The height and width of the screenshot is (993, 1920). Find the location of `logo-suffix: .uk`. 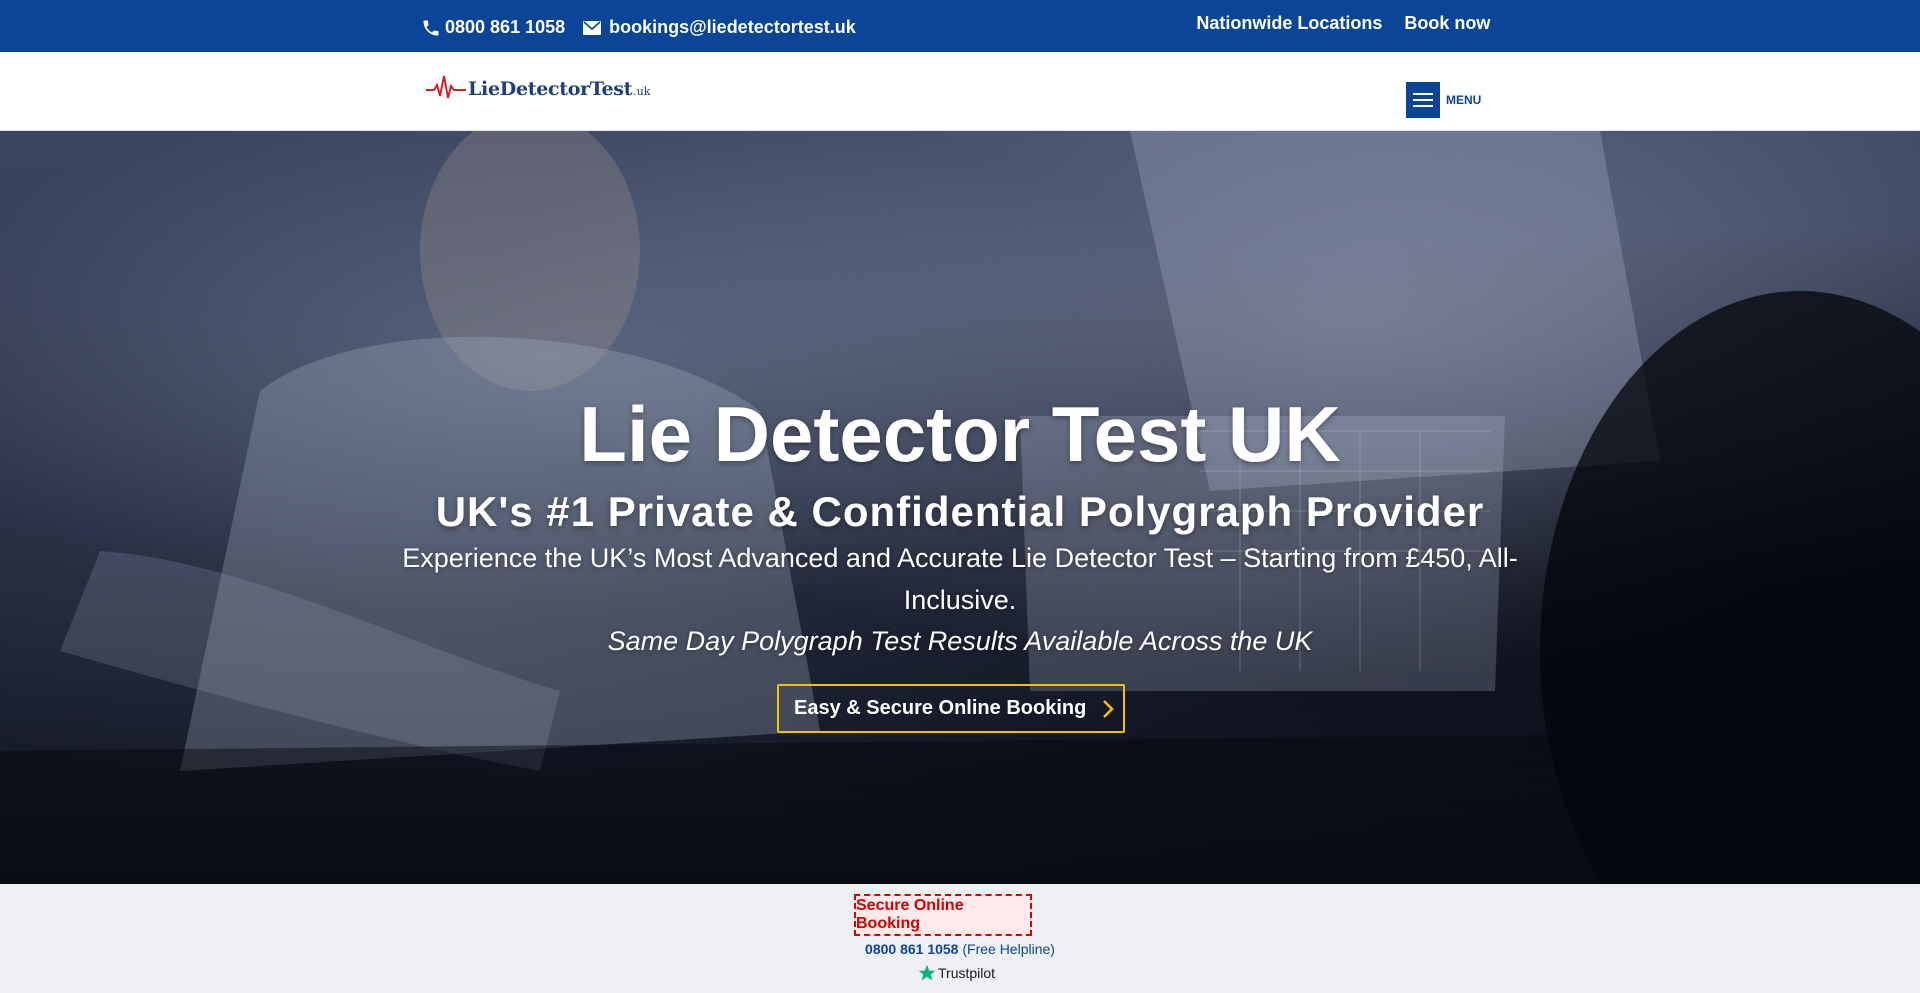

logo-suffix: .uk is located at coordinates (642, 91).